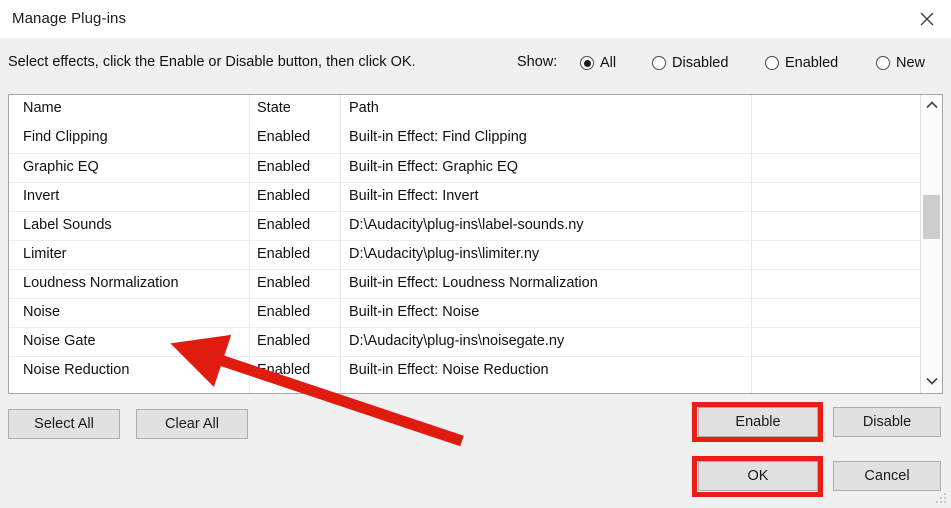 The image size is (951, 508). What do you see at coordinates (414, 196) in the screenshot?
I see `cell-path: Built-in Effect: Invert` at bounding box center [414, 196].